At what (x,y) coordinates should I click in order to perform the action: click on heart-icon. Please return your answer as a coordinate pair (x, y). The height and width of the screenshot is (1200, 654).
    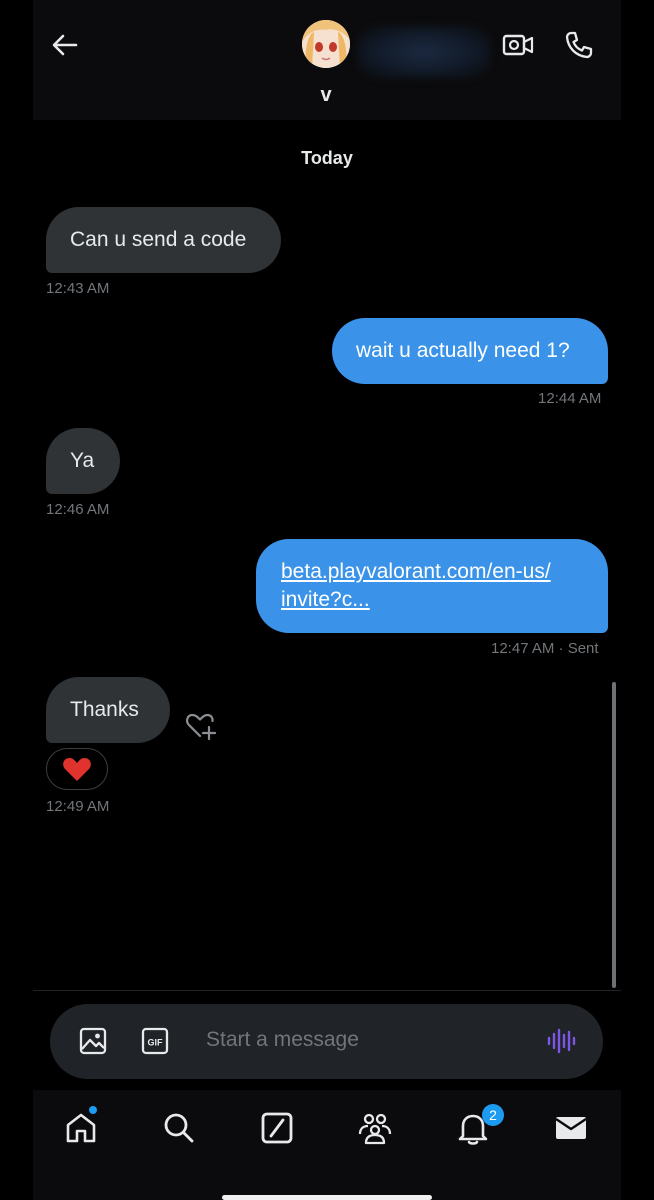
    Looking at the image, I should click on (77, 769).